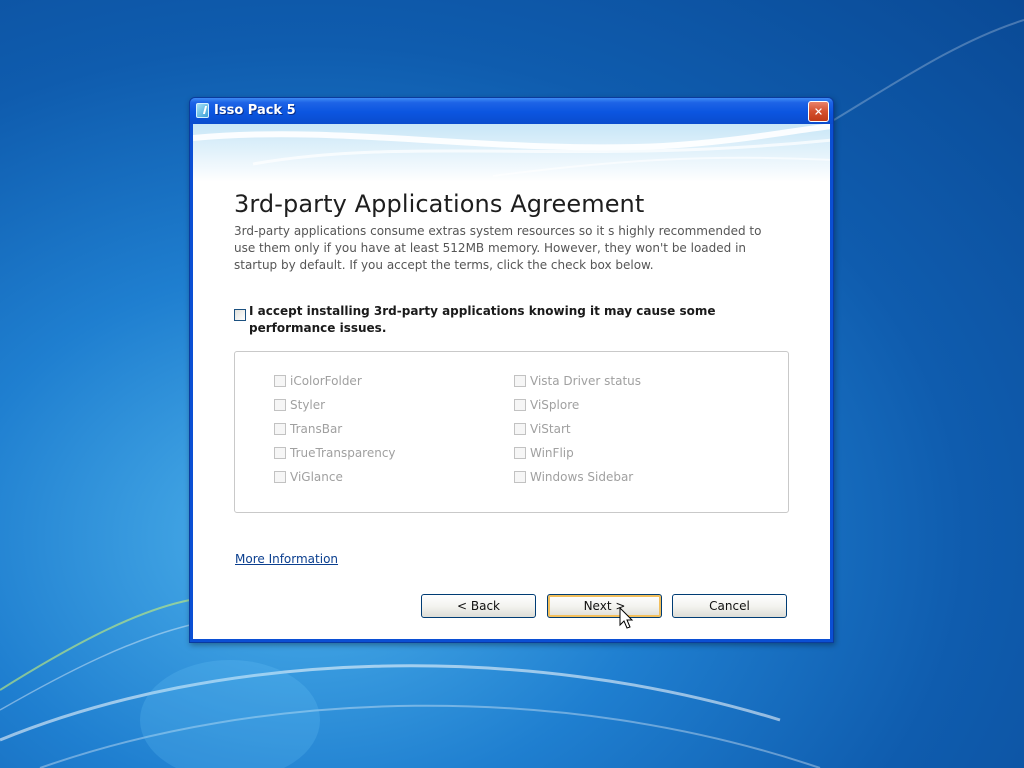  What do you see at coordinates (586, 381) in the screenshot?
I see `app-label: Vista Driver status` at bounding box center [586, 381].